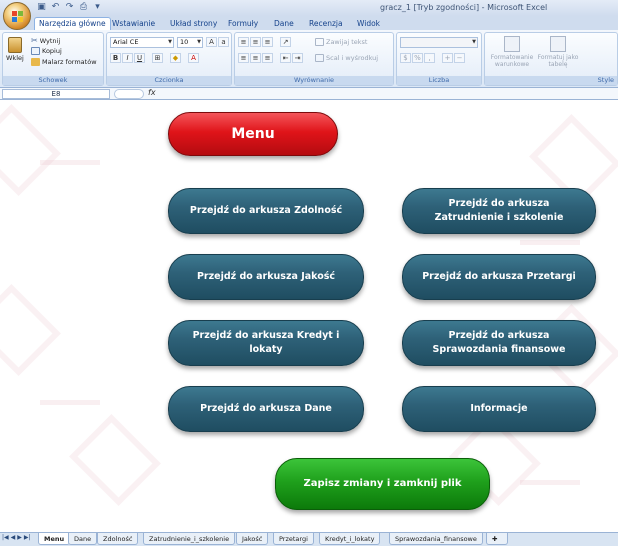 Image resolution: width=618 pixels, height=546 pixels. What do you see at coordinates (189, 539) in the screenshot?
I see `sheet-tab-zatrudnienie: Zatrudnienie_i_szkolenie` at bounding box center [189, 539].